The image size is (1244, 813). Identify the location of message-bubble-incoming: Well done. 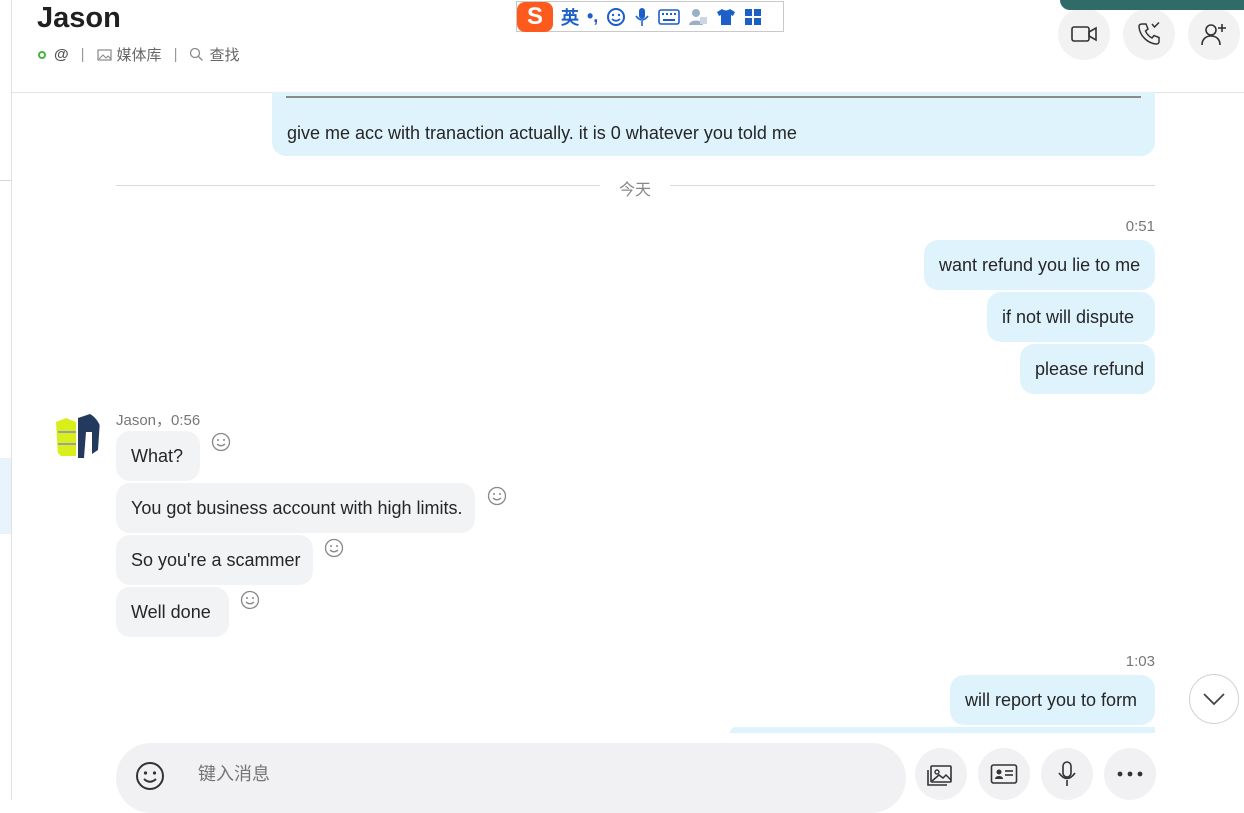
(172, 612).